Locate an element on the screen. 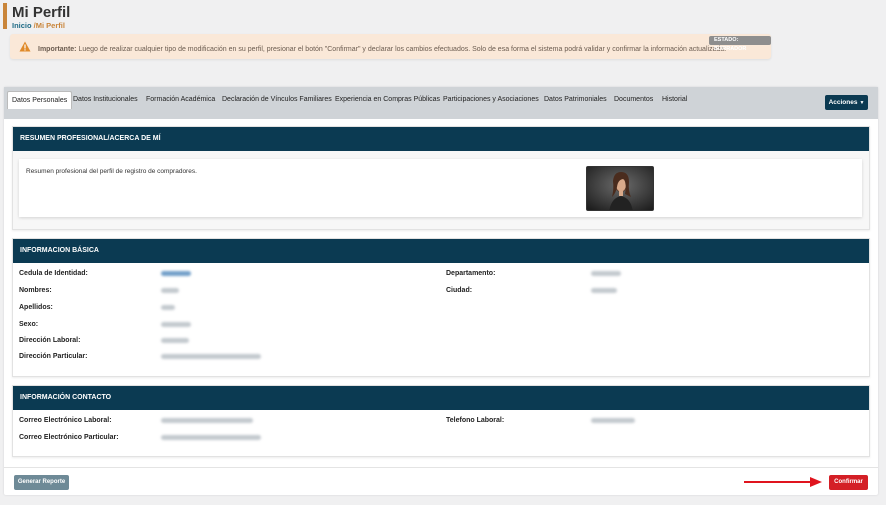 The height and width of the screenshot is (505, 886). tab-historial: Historial is located at coordinates (674, 99).